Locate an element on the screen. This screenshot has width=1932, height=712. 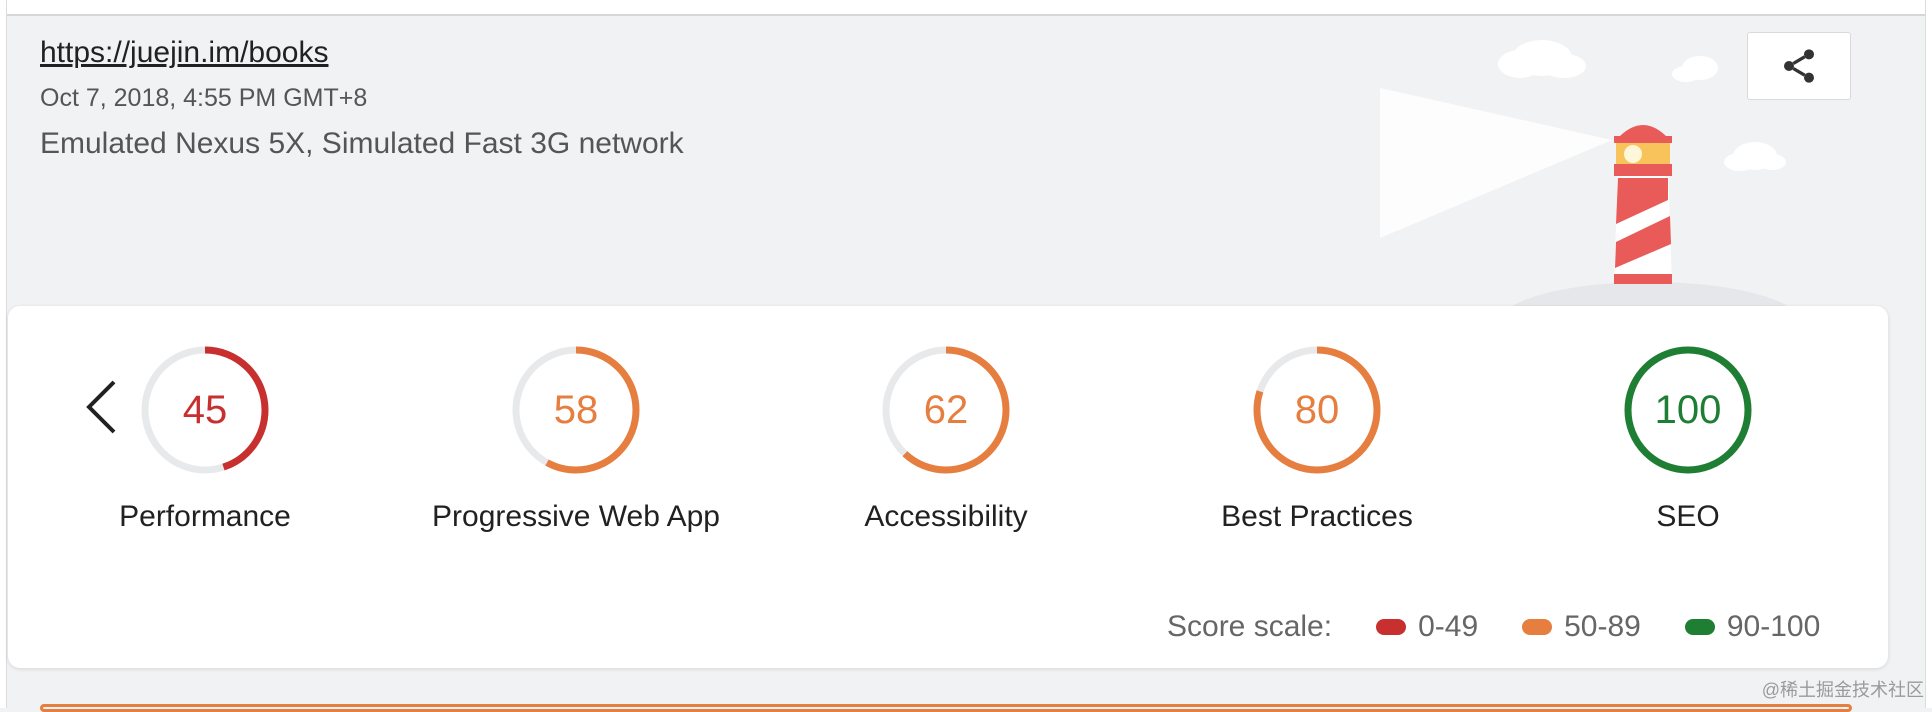
score-gauge-performance: 45 Performance is located at coordinates (205, 437).